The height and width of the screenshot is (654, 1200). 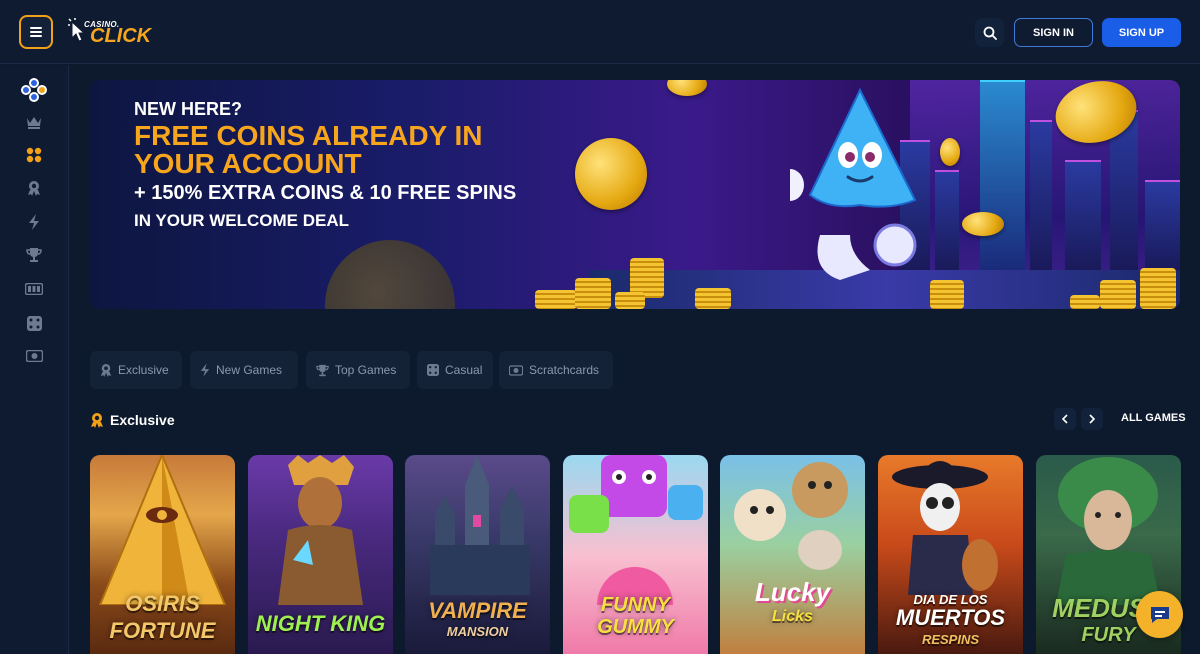 I want to click on sign-up-button: SIGN UP, so click(x=1141, y=32).